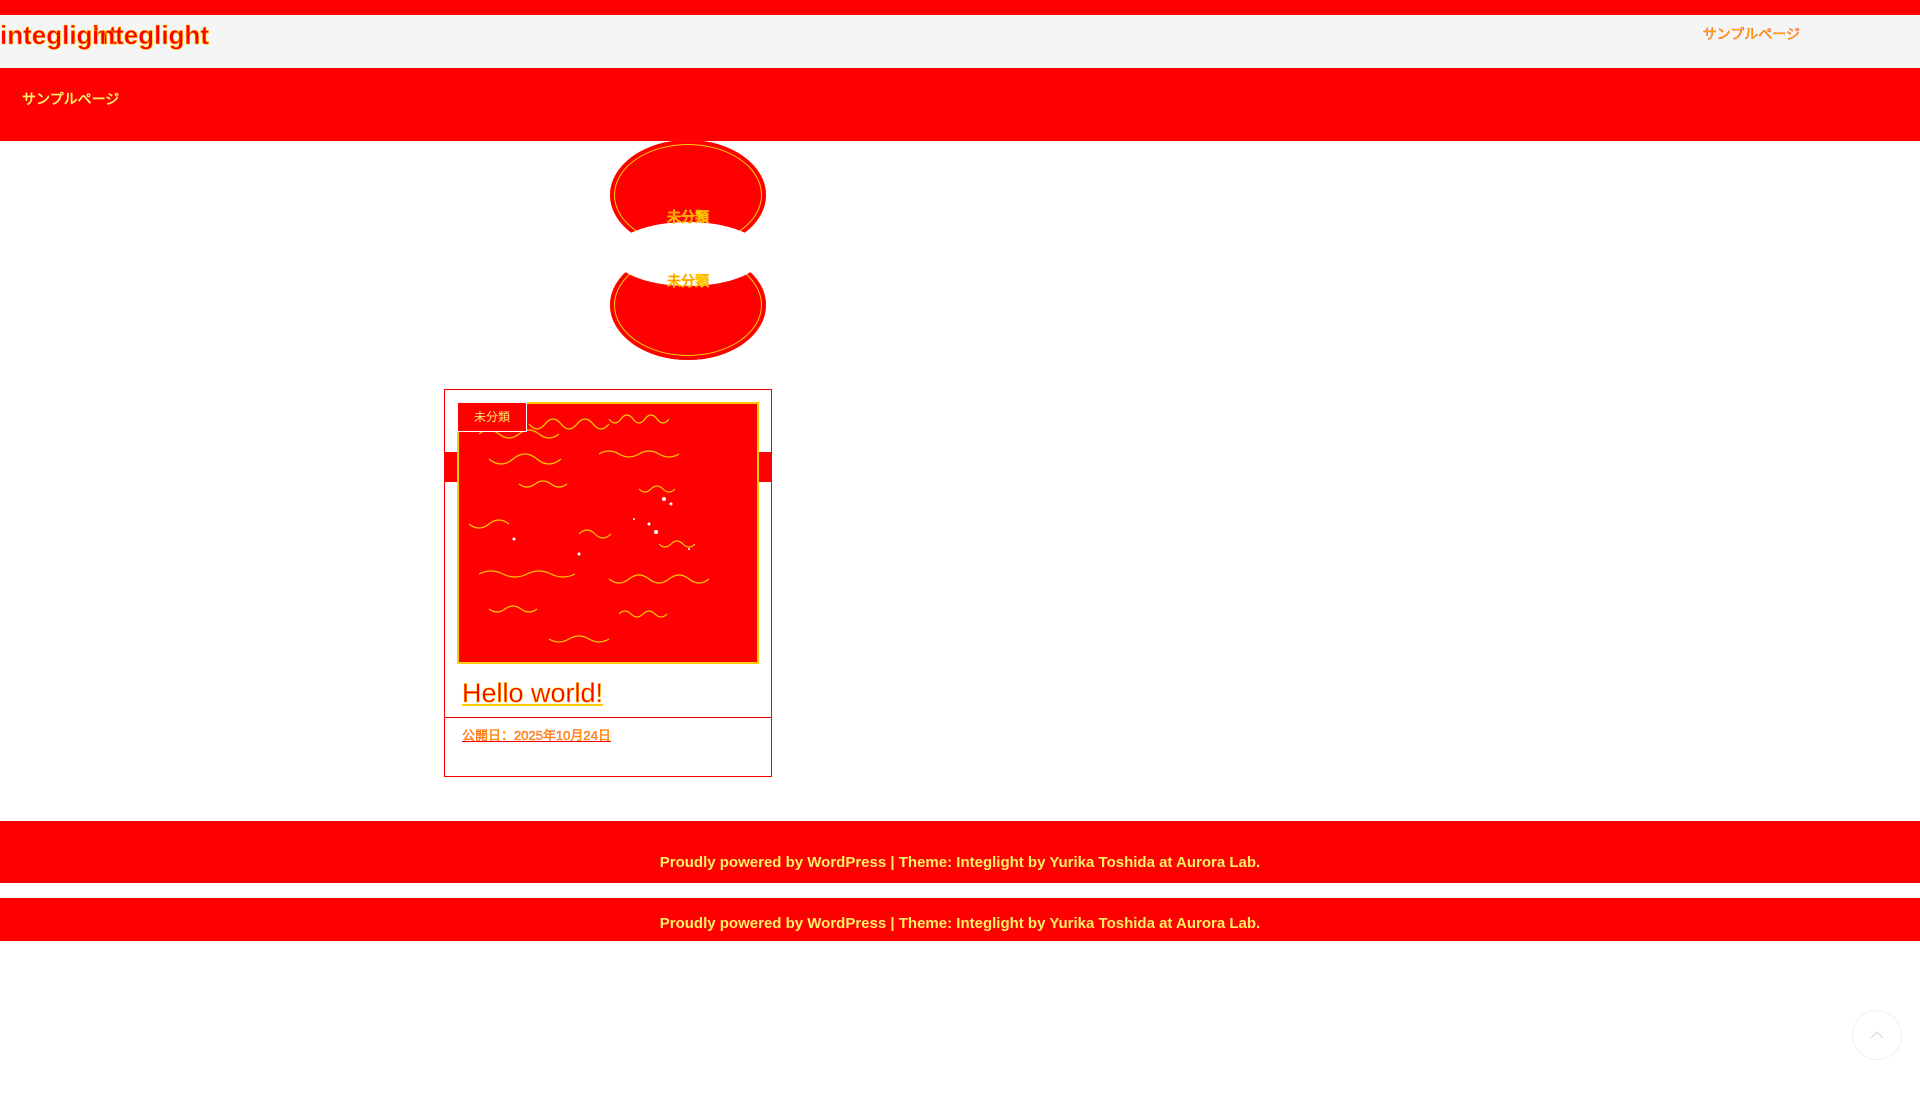 The image size is (1920, 1095). I want to click on chevron-up-icon, so click(1877, 1034).